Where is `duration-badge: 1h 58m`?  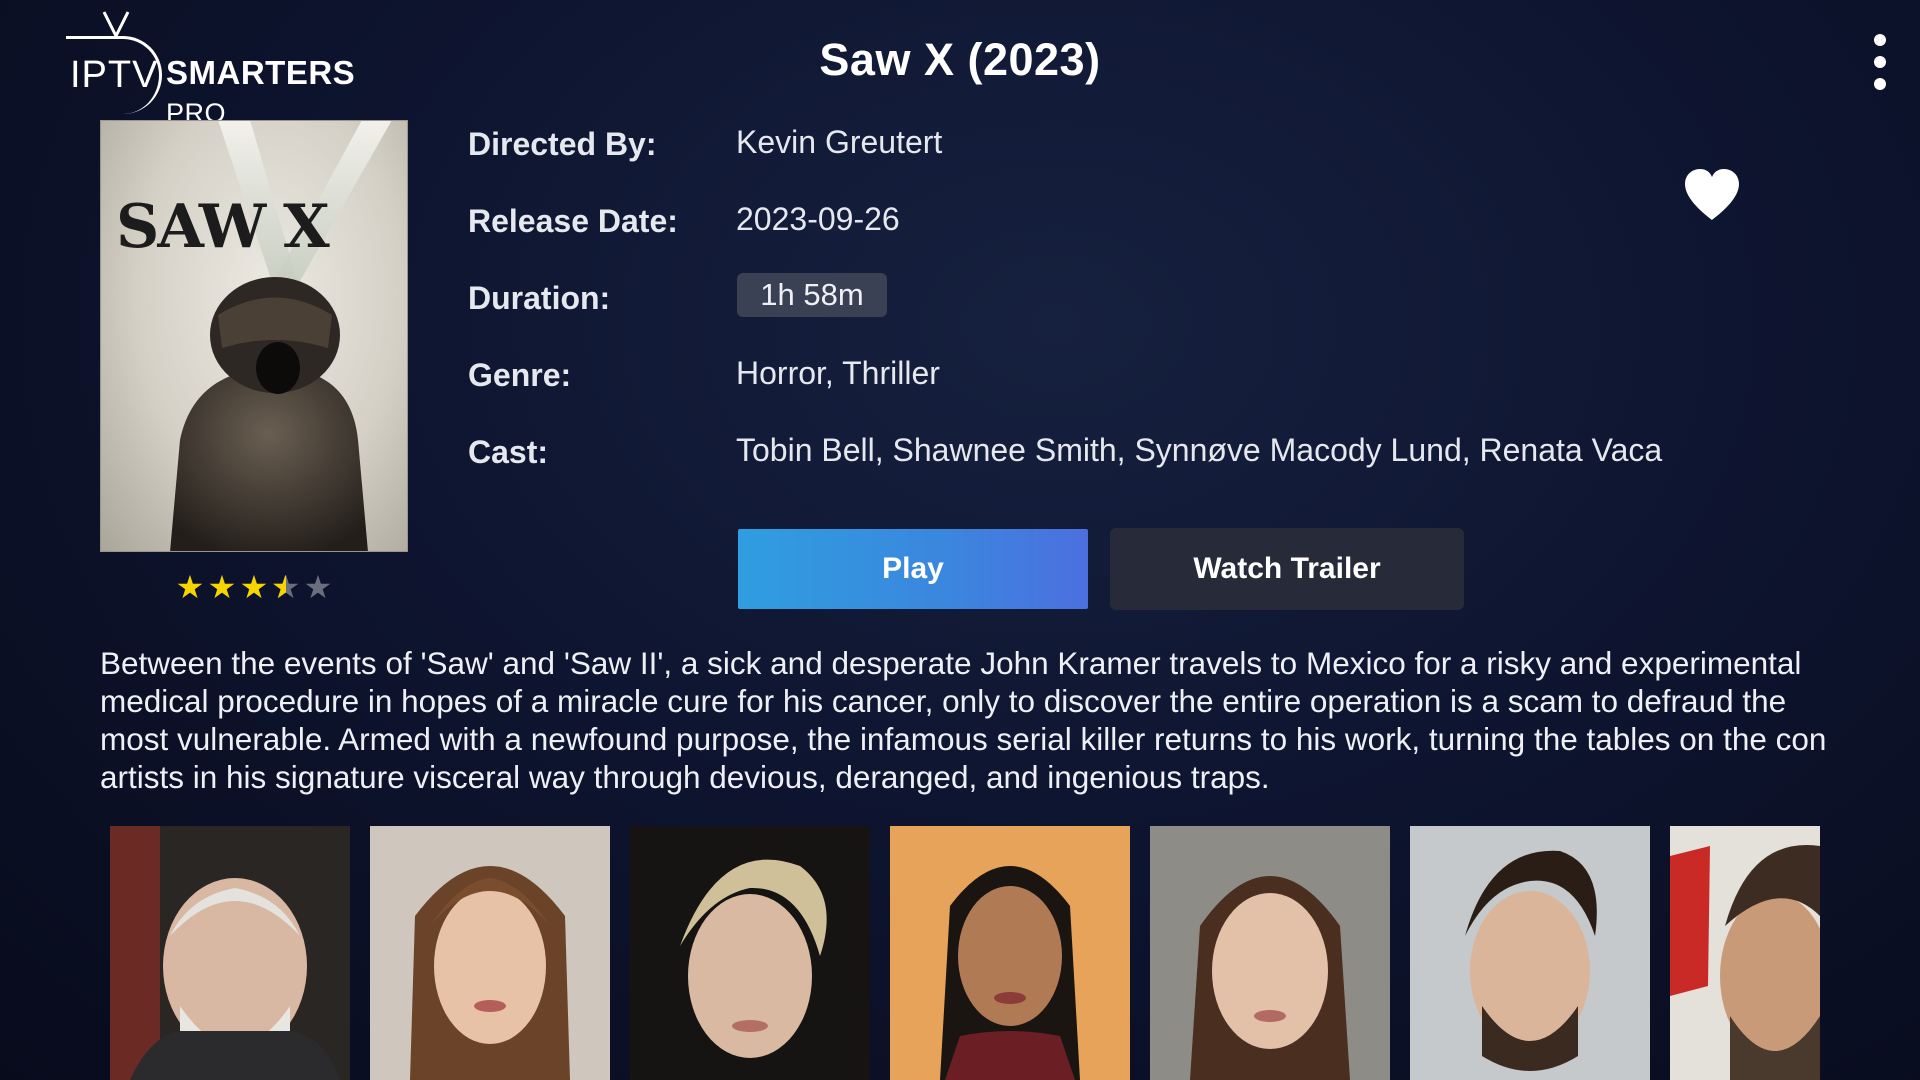
duration-badge: 1h 58m is located at coordinates (812, 295).